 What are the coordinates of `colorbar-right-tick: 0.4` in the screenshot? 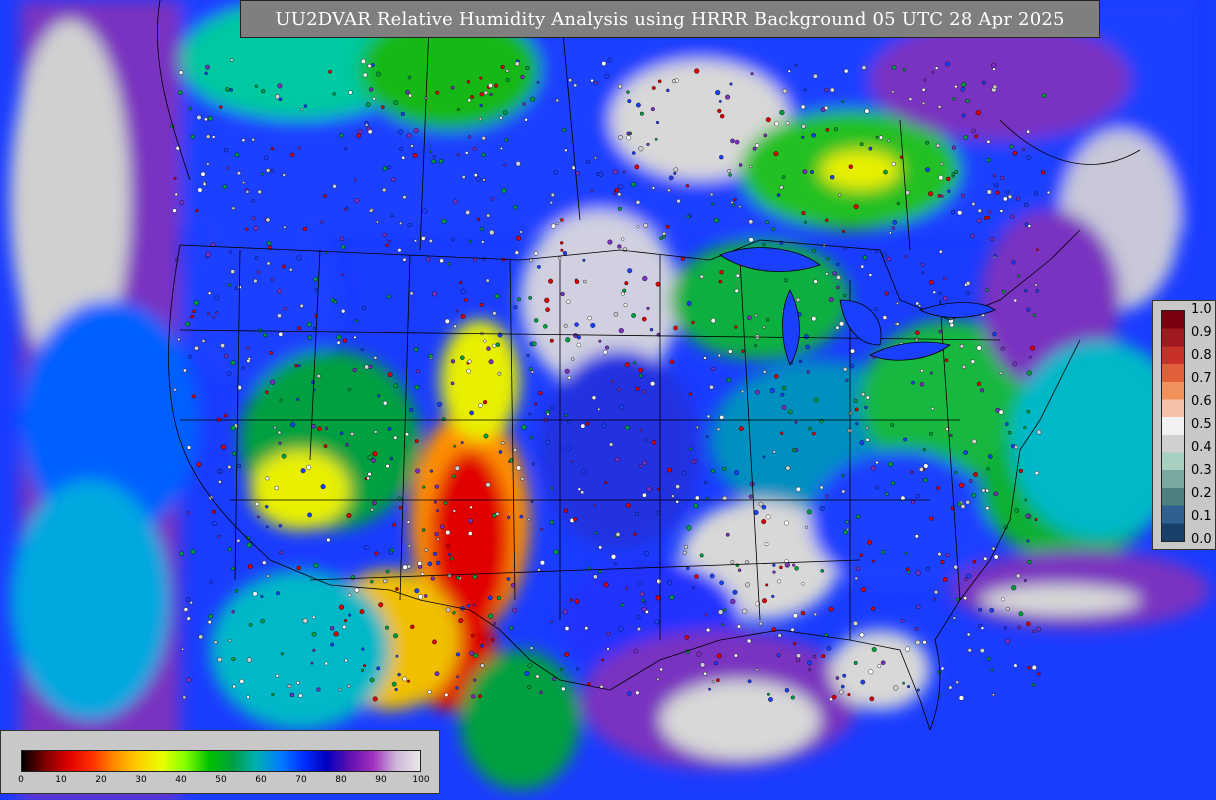 It's located at (1201, 447).